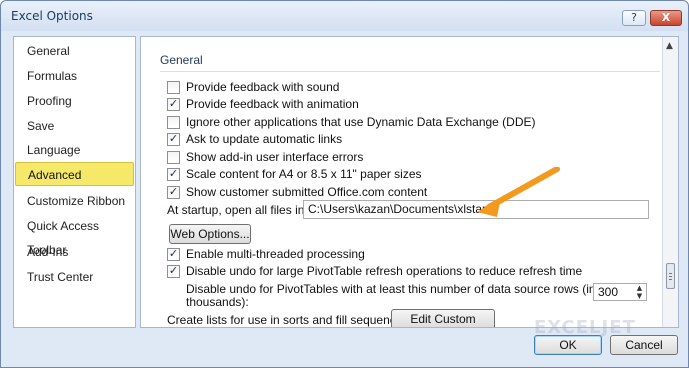  What do you see at coordinates (74, 101) in the screenshot?
I see `sidebar-item-proofing: Proofing` at bounding box center [74, 101].